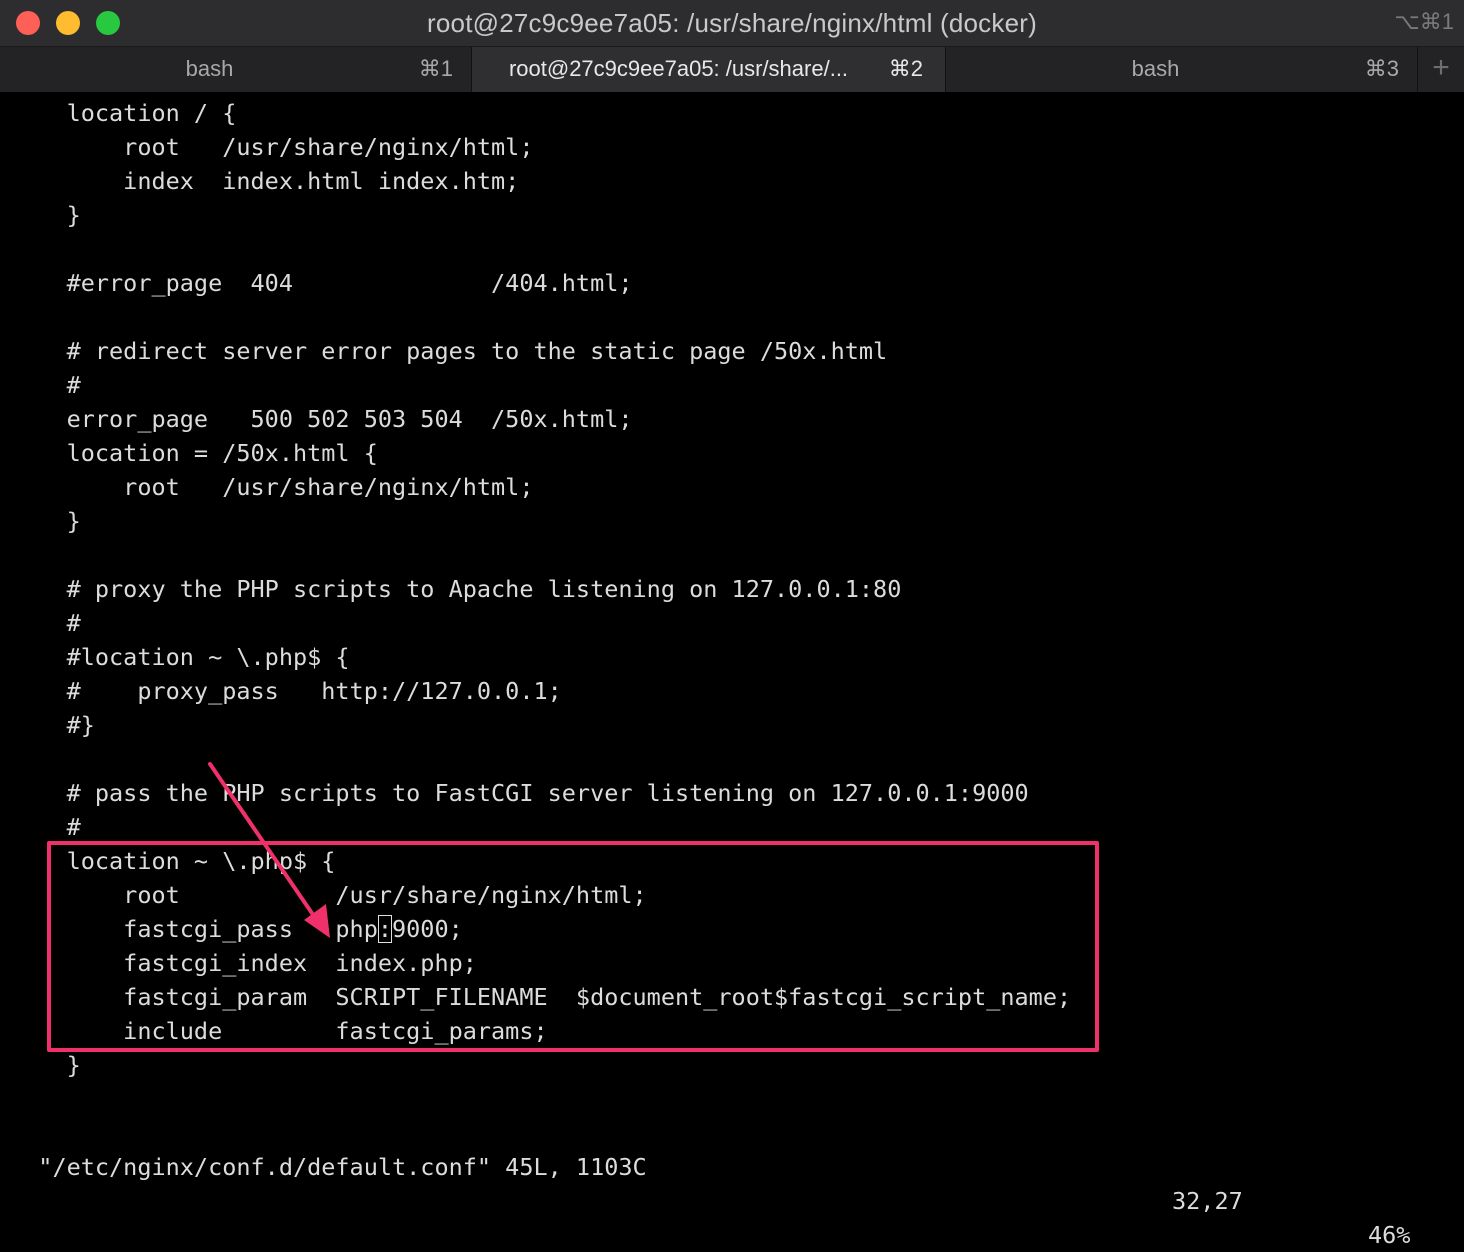 Image resolution: width=1464 pixels, height=1252 pixels. I want to click on code-line: error_page 500 502 503 504 /50x.html;, so click(321, 419).